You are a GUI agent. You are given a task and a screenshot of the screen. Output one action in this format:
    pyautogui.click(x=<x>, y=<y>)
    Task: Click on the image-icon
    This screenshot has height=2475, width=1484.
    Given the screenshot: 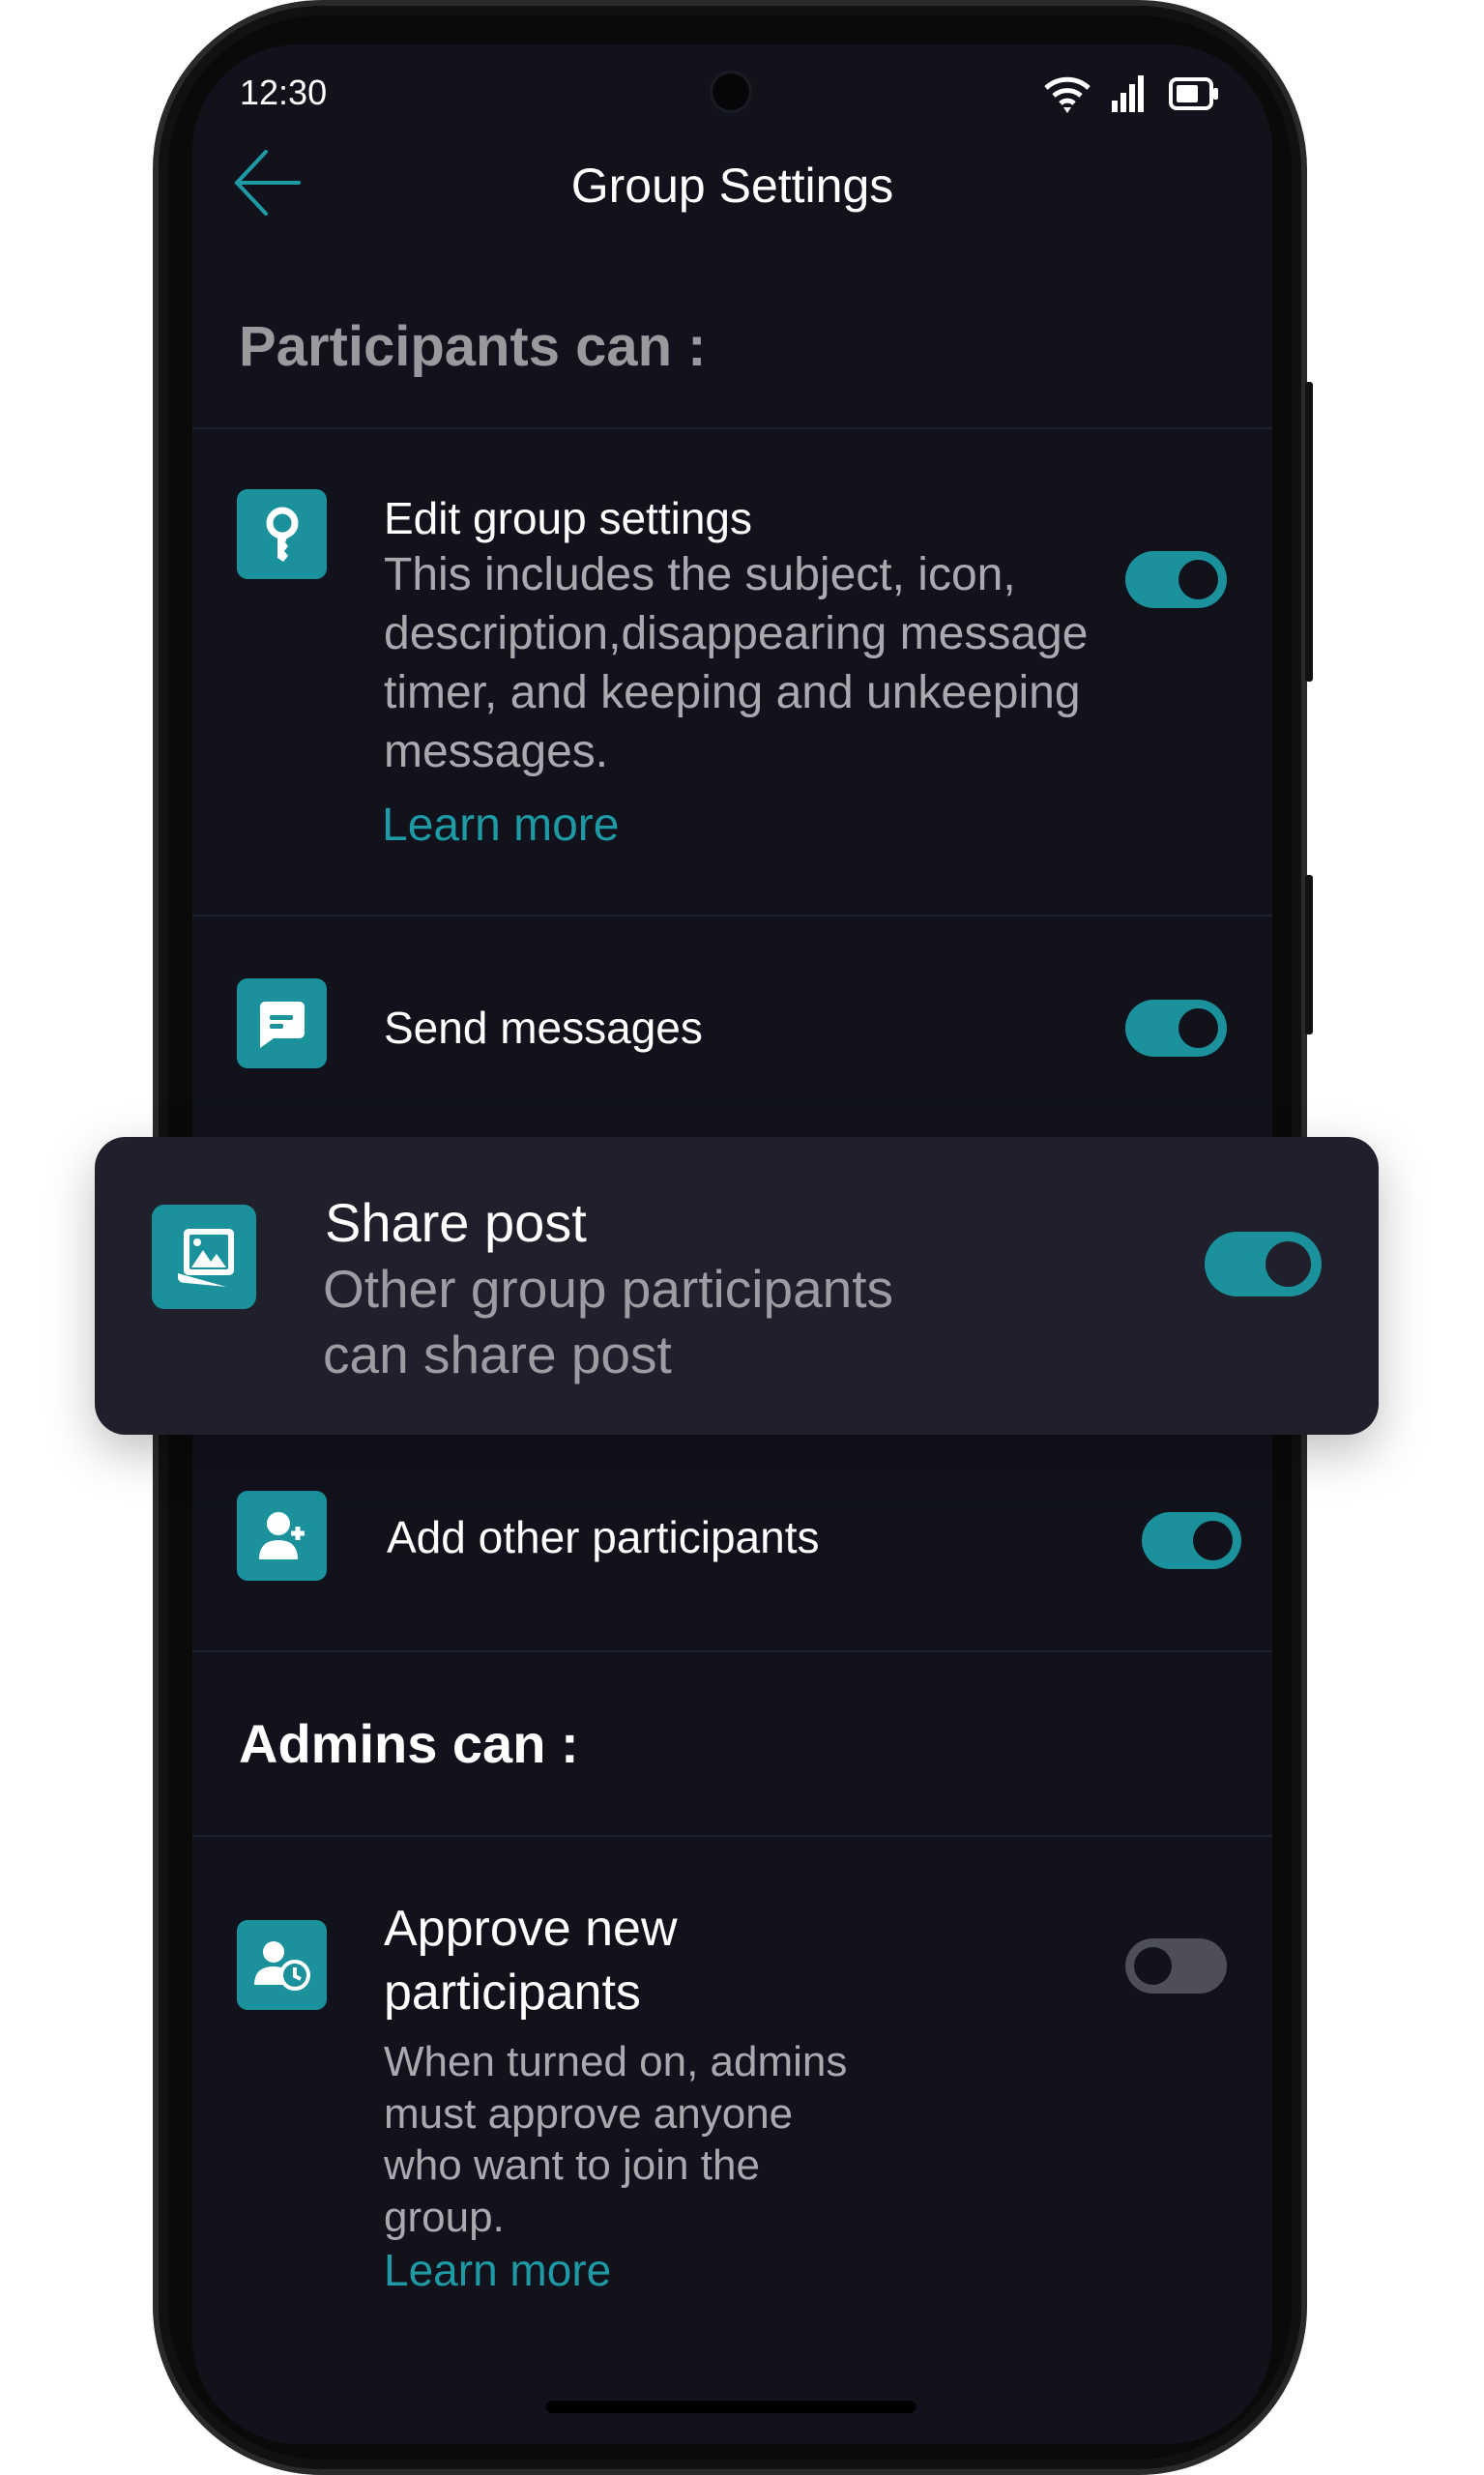 What is the action you would take?
    pyautogui.click(x=204, y=1257)
    